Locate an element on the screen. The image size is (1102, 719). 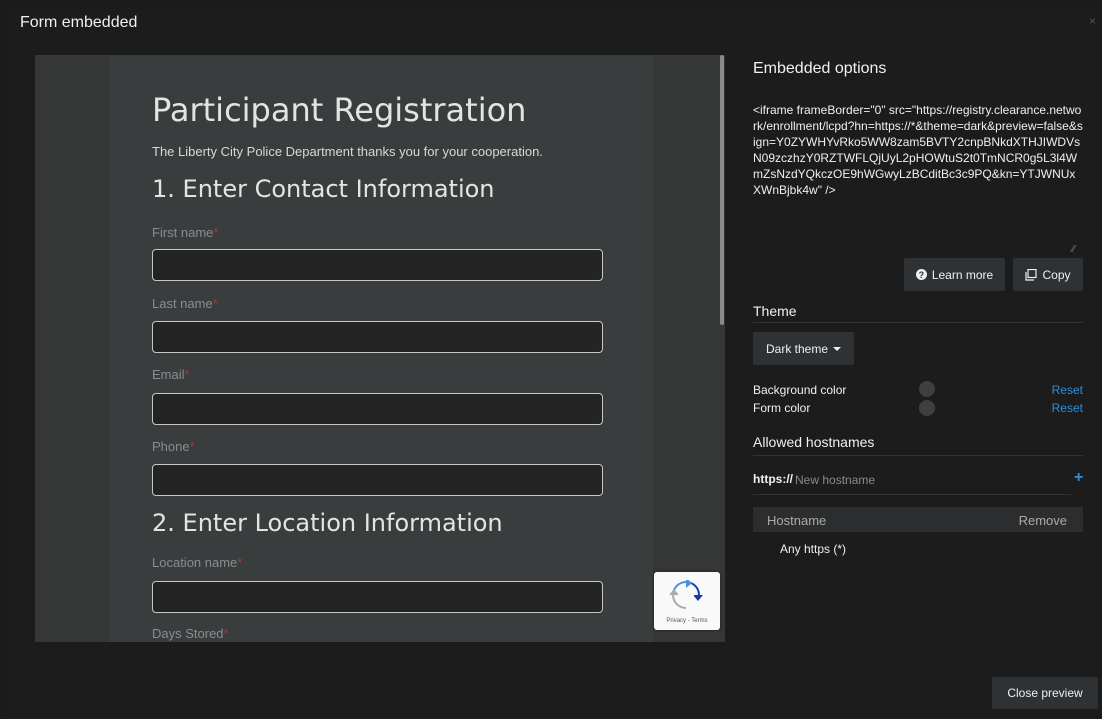
preview-margin-left is located at coordinates (72, 348).